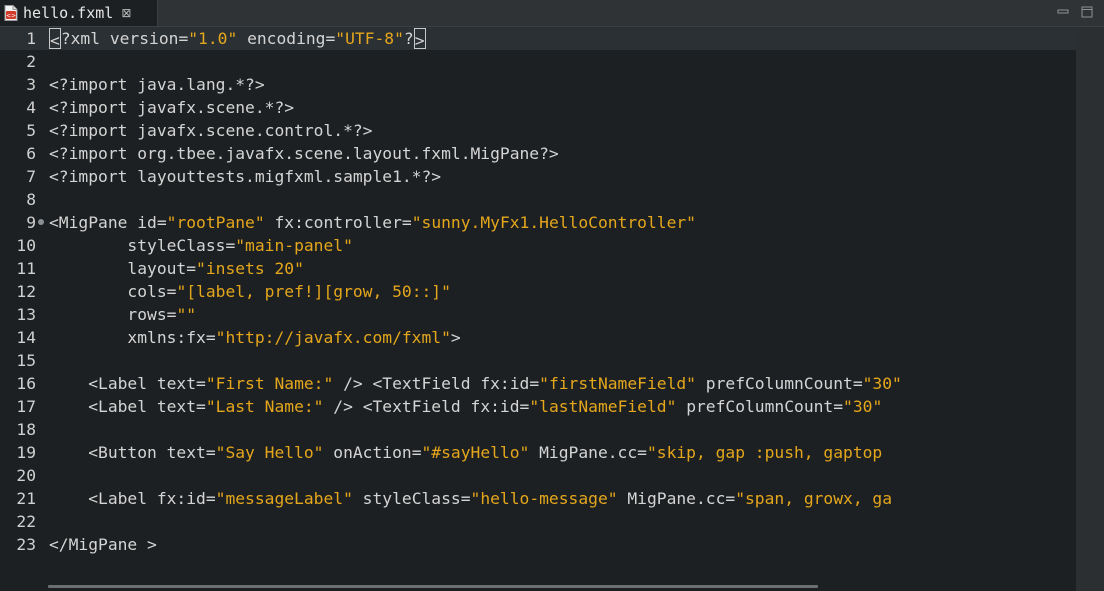 The width and height of the screenshot is (1104, 591). What do you see at coordinates (538, 337) in the screenshot?
I see `code-line: 14 xmlns:fx="http://javafx.com/fxml">` at bounding box center [538, 337].